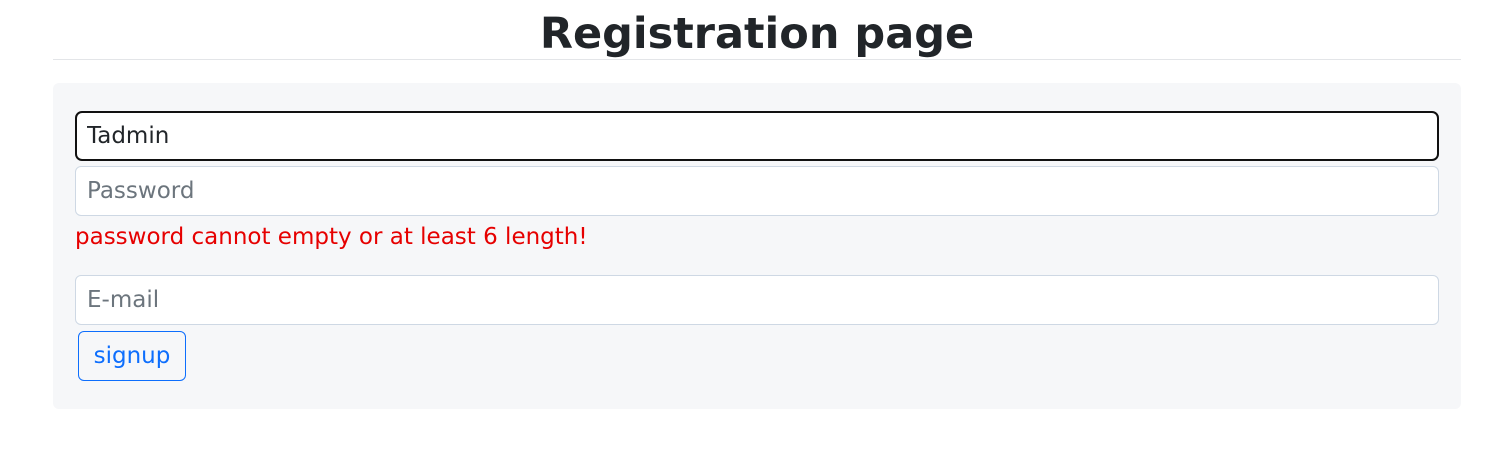 This screenshot has width=1497, height=467. What do you see at coordinates (757, 34) in the screenshot?
I see `page-title: Registration page` at bounding box center [757, 34].